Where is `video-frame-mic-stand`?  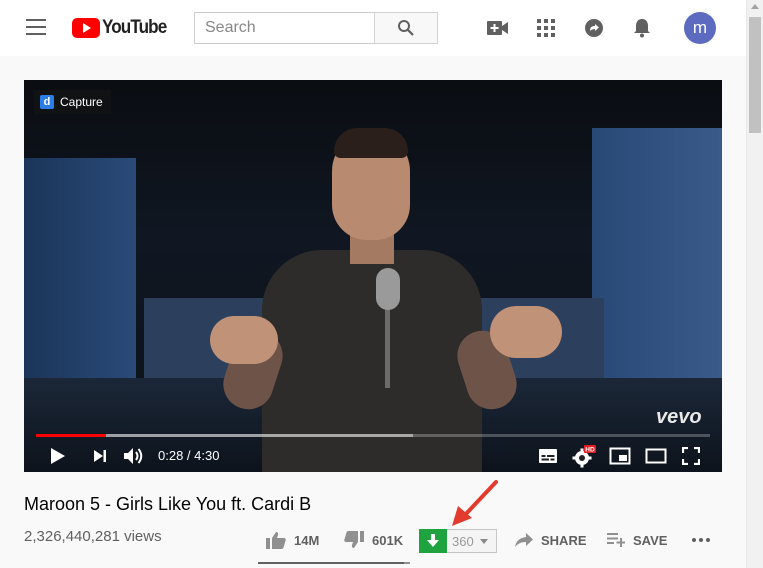 video-frame-mic-stand is located at coordinates (387, 348).